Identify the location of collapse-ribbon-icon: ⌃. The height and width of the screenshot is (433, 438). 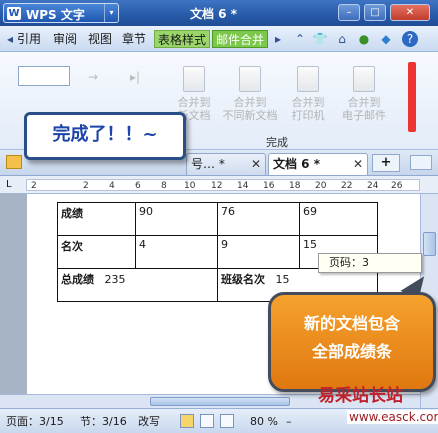
(300, 39).